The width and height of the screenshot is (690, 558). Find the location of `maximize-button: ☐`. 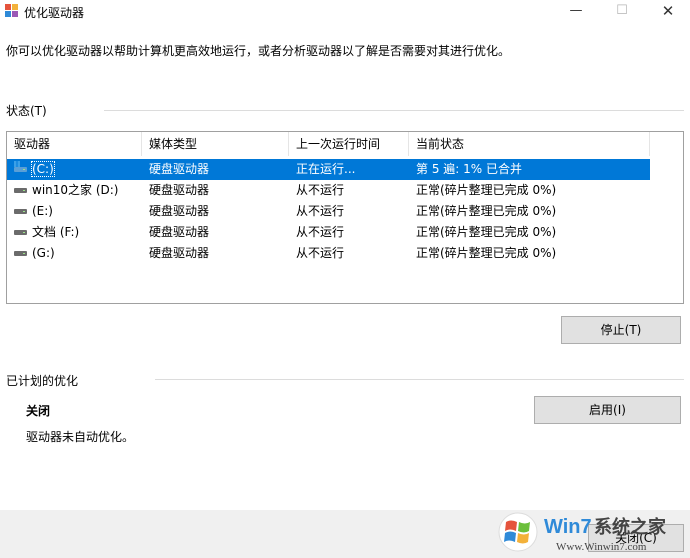

maximize-button: ☐ is located at coordinates (622, 12).